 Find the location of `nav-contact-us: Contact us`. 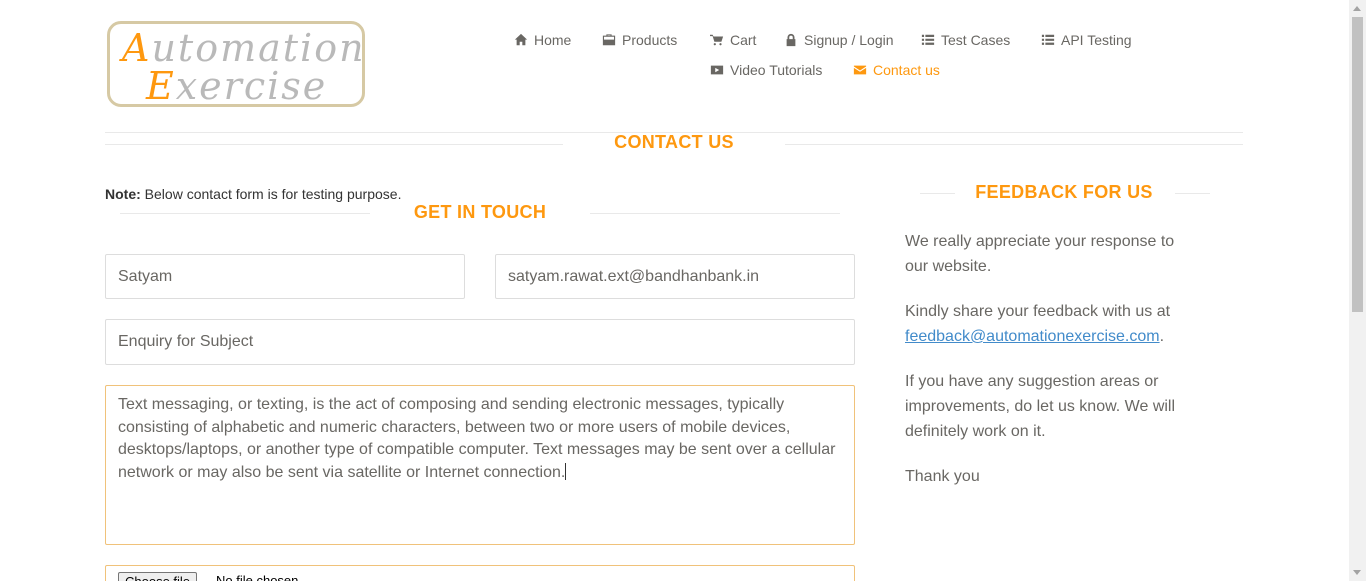

nav-contact-us: Contact us is located at coordinates (896, 70).